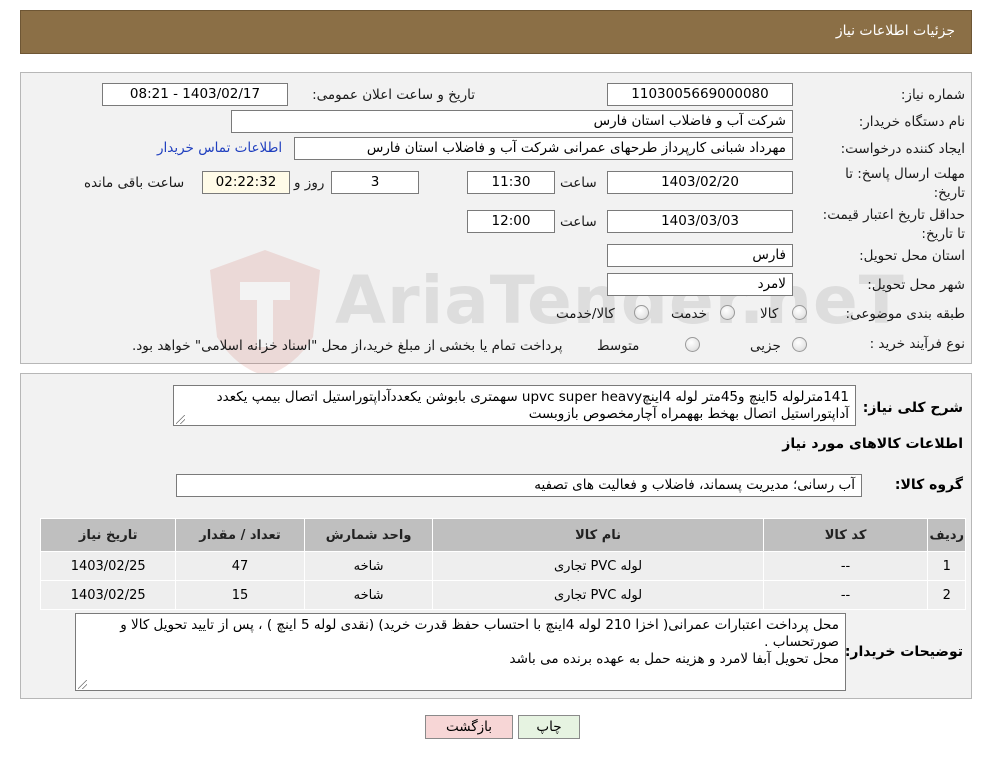  What do you see at coordinates (905, 183) in the screenshot?
I see `deadline-label: مهلت ارسال پاسخ: تا تاریخ:` at bounding box center [905, 183].